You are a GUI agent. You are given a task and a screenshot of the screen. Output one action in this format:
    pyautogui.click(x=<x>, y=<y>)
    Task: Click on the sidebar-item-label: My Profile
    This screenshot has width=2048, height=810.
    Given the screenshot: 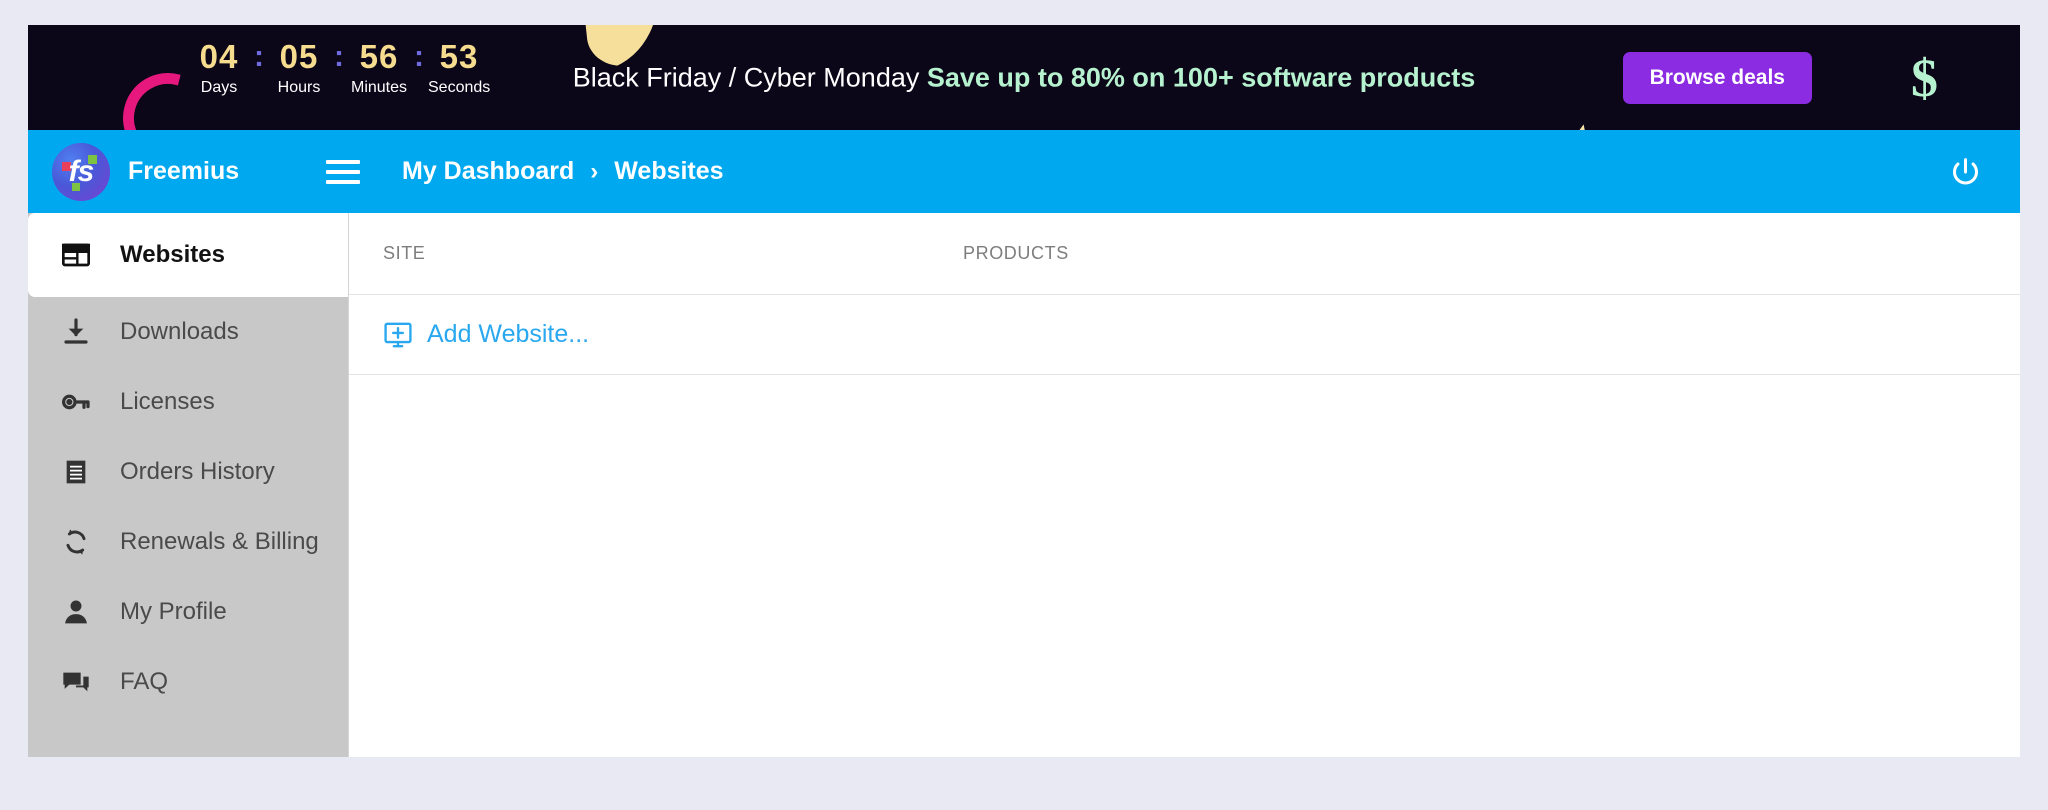 What is the action you would take?
    pyautogui.click(x=173, y=611)
    